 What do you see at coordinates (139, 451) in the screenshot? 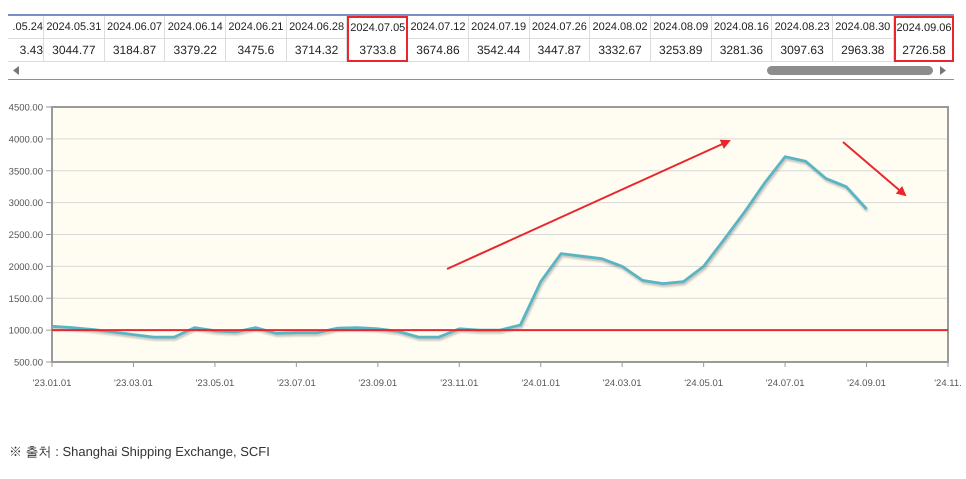
I see `source-note: ※ 출처 : Shanghai Shipping Exchange, SCFI` at bounding box center [139, 451].